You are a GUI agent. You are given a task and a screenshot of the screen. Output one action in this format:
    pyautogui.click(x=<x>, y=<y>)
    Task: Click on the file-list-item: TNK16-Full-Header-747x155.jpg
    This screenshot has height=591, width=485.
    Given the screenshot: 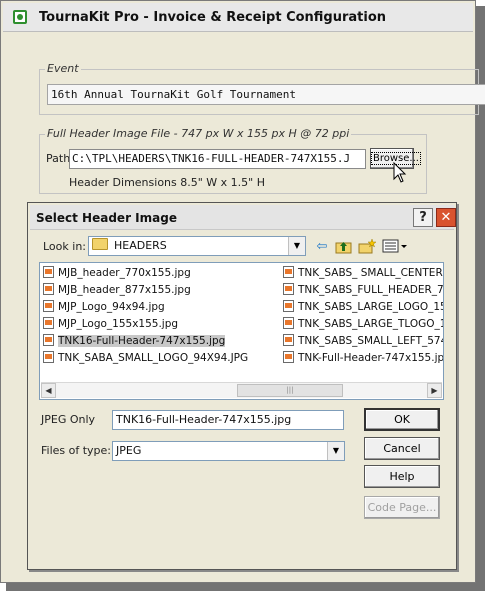 What is the action you would take?
    pyautogui.click(x=162, y=341)
    